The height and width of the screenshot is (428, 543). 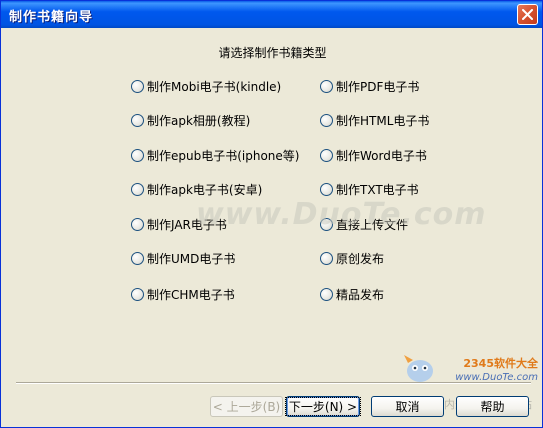 I want to click on button-separator, so click(x=273, y=383).